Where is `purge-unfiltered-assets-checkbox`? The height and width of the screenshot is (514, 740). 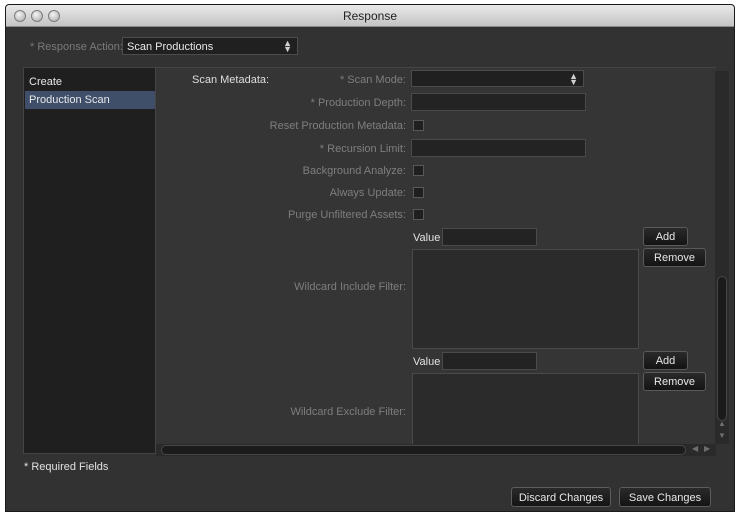
purge-unfiltered-assets-checkbox is located at coordinates (418, 214).